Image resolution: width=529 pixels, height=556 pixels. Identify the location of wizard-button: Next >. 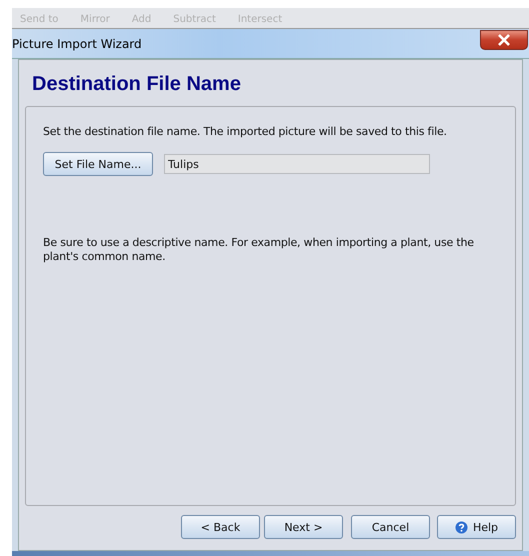
(303, 527).